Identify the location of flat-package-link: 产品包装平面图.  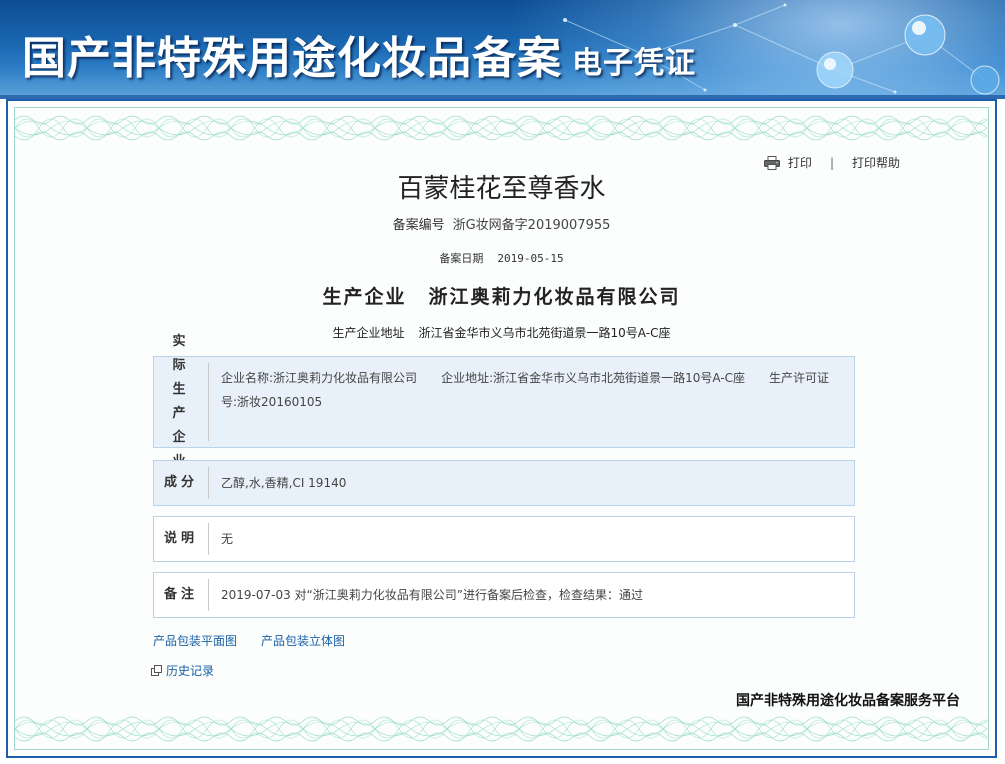
(195, 640).